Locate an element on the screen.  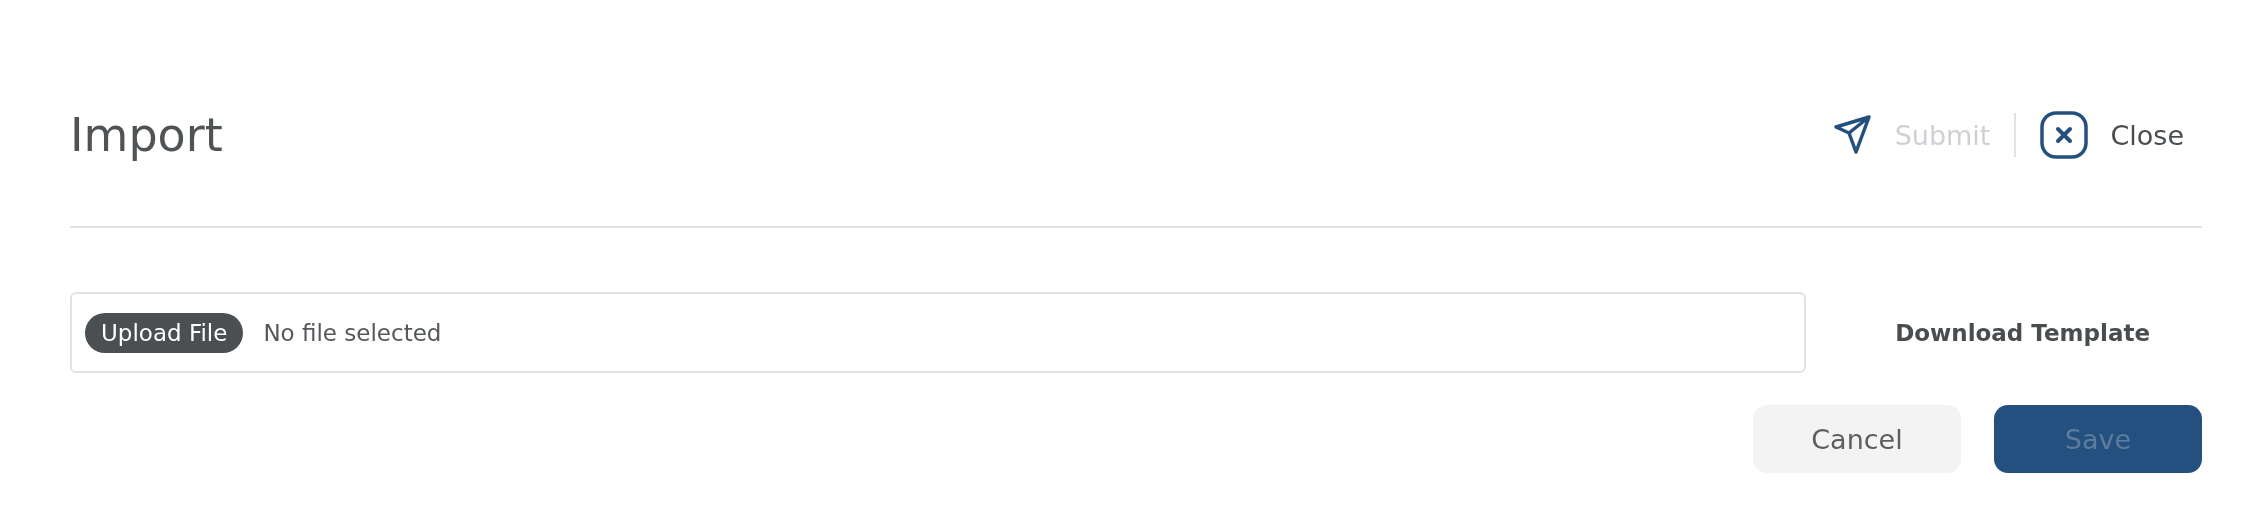
close-button: Close is located at coordinates (2112, 135).